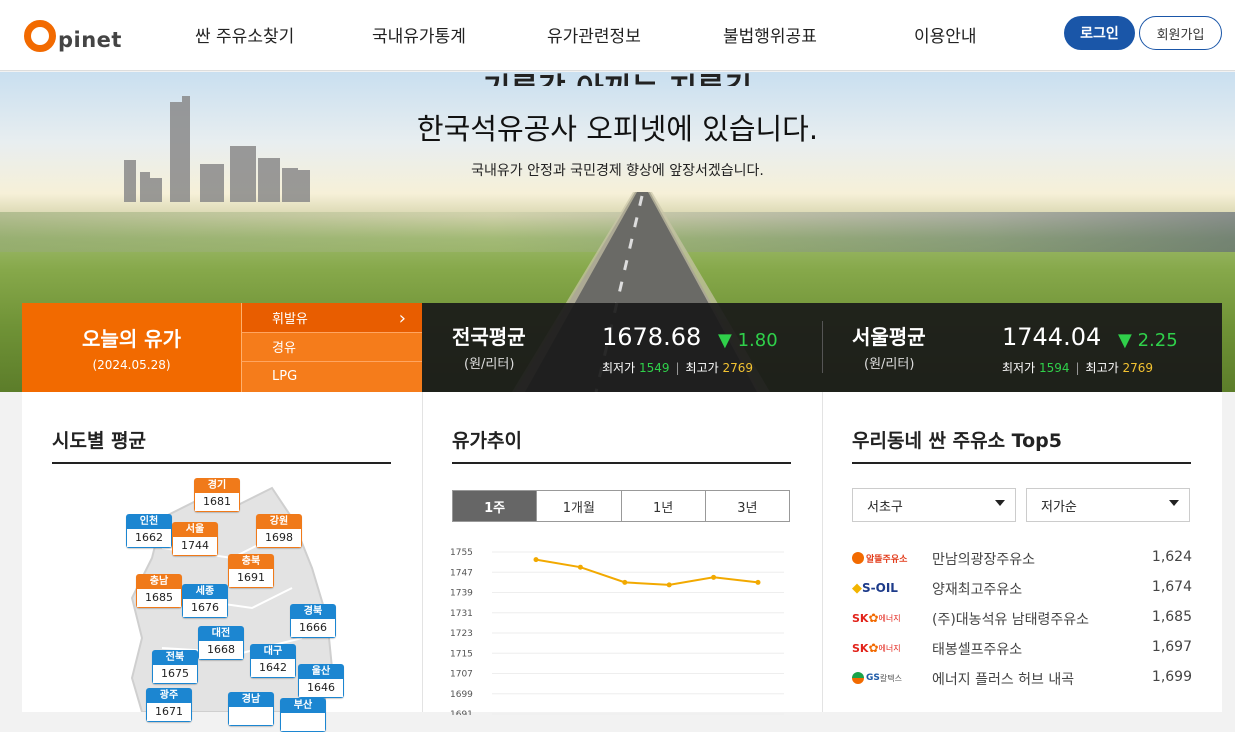  What do you see at coordinates (149, 521) in the screenshot?
I see `region-name: 인천` at bounding box center [149, 521].